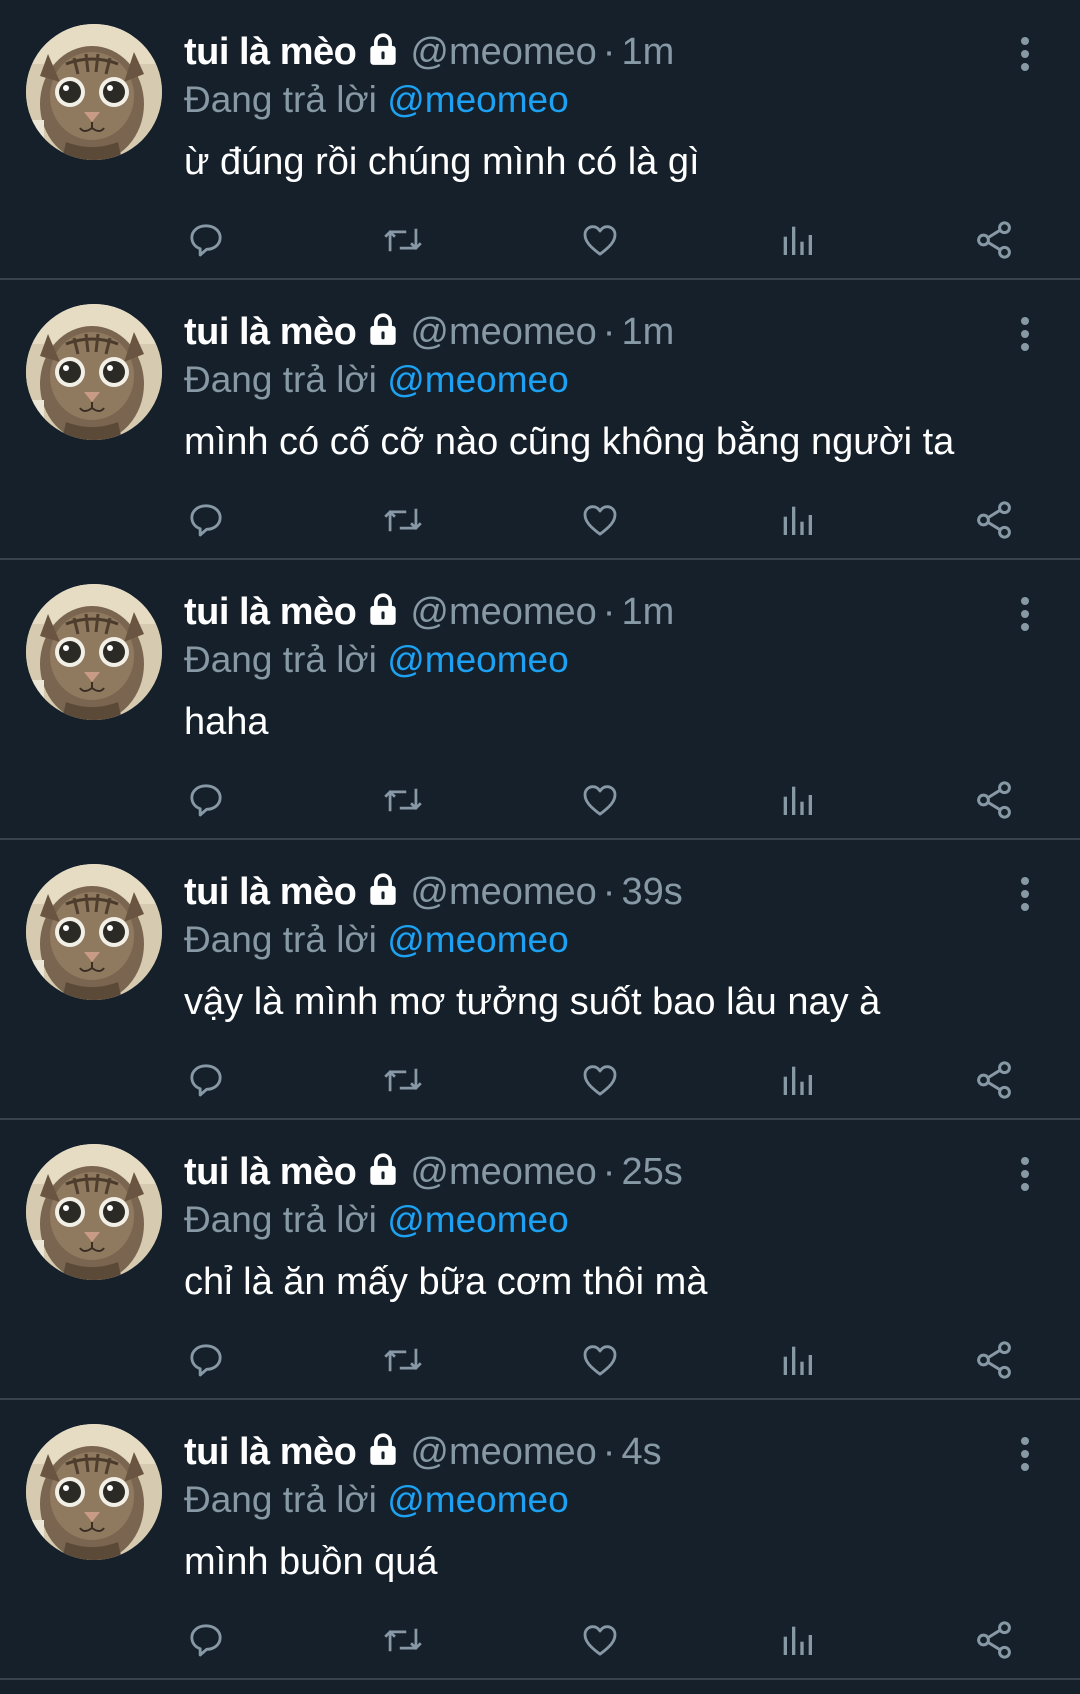 This screenshot has height=1694, width=1080. I want to click on timestamp: 4s, so click(641, 1452).